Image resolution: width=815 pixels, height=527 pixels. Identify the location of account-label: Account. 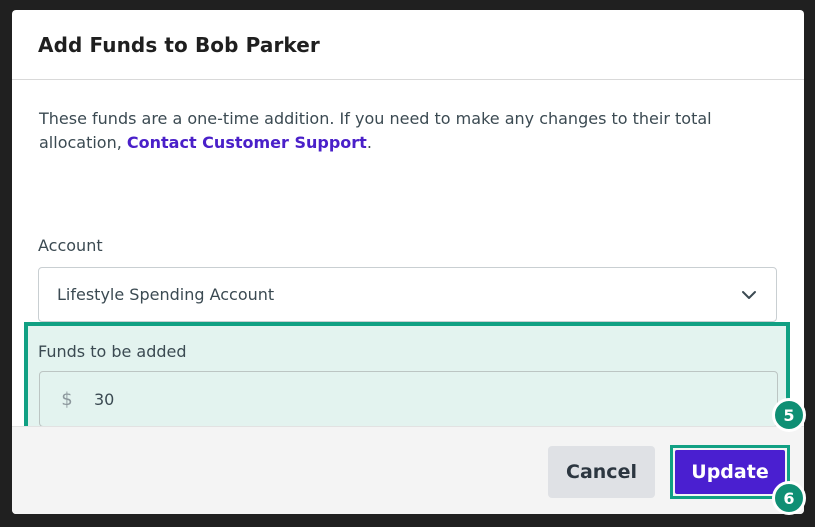
(70, 245).